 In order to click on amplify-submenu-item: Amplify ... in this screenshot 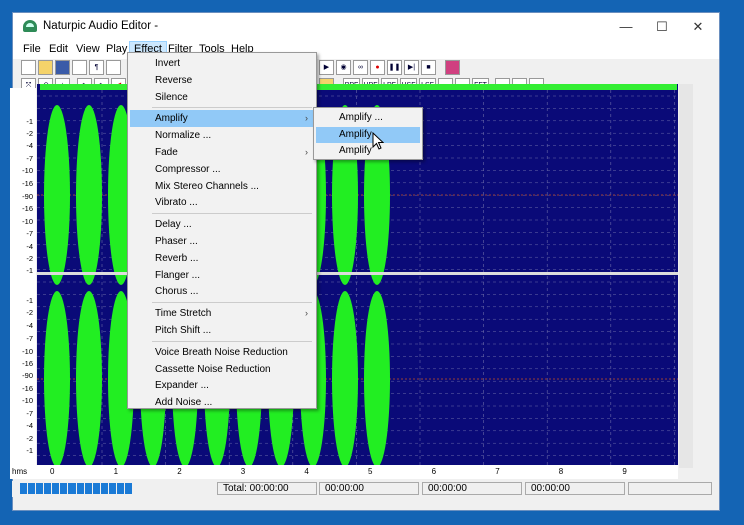, I will do `click(368, 118)`.